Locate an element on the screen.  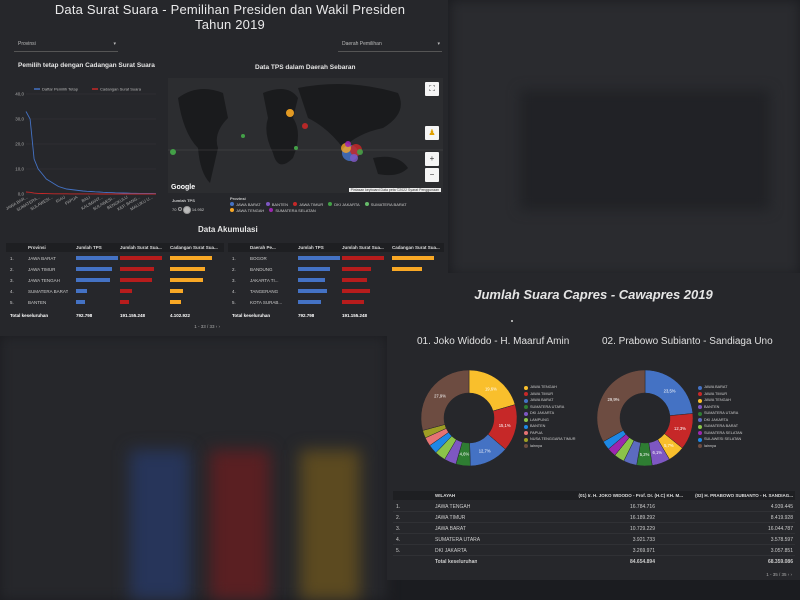
table-row: 5. DKI JAKARTA 3.269.971 3.057.851 is located at coordinates (594, 550).